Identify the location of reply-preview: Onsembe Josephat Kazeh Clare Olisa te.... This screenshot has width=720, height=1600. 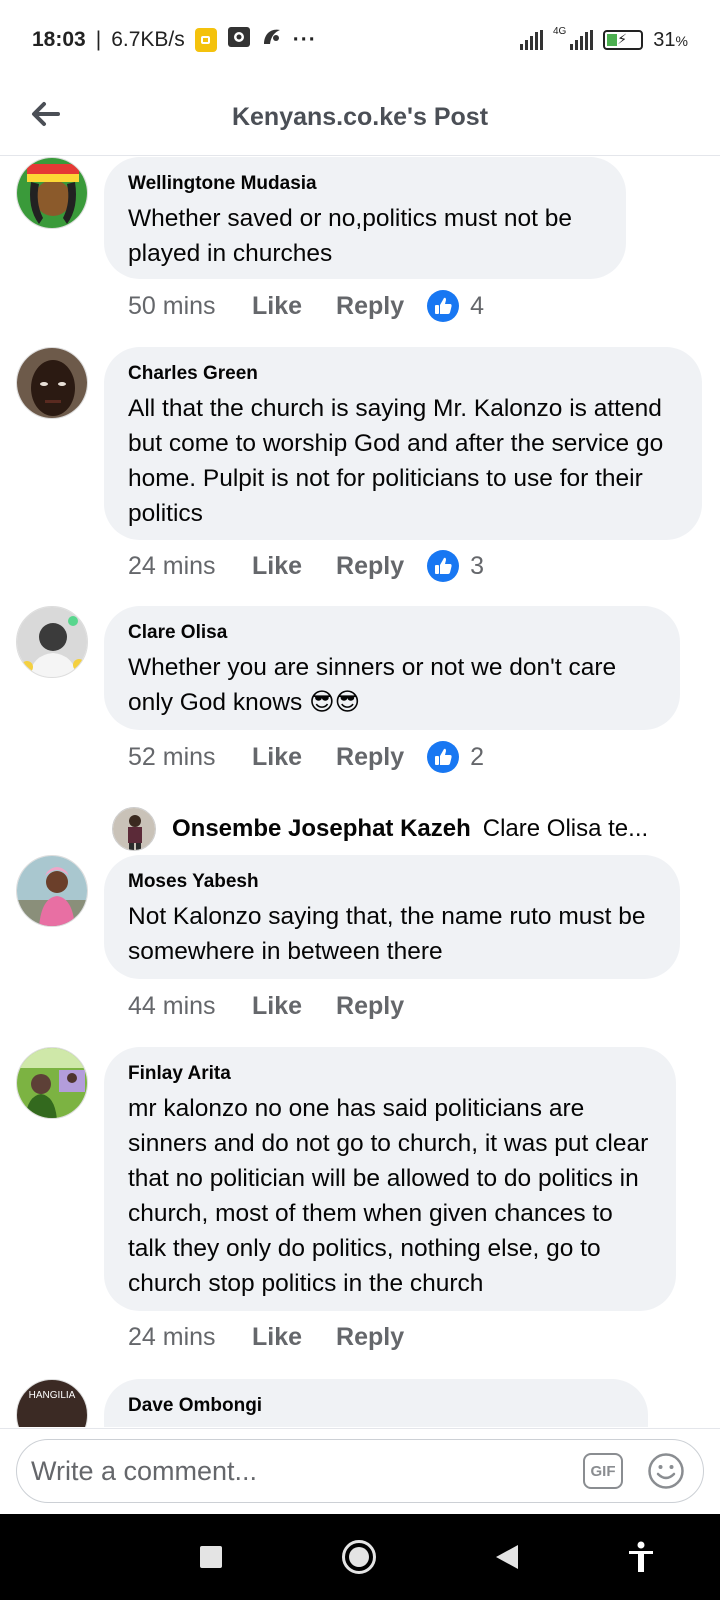
(402, 829).